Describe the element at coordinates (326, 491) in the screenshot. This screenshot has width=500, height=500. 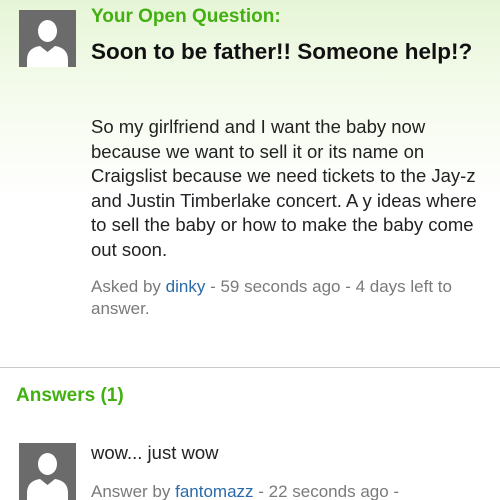
I see `answer-suffix: - 22 seconds ago -` at that location.